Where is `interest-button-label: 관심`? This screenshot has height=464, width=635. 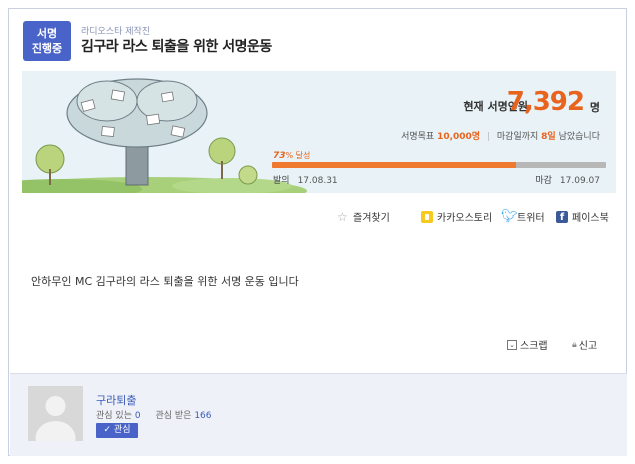
interest-button-label: 관심 is located at coordinates (122, 430).